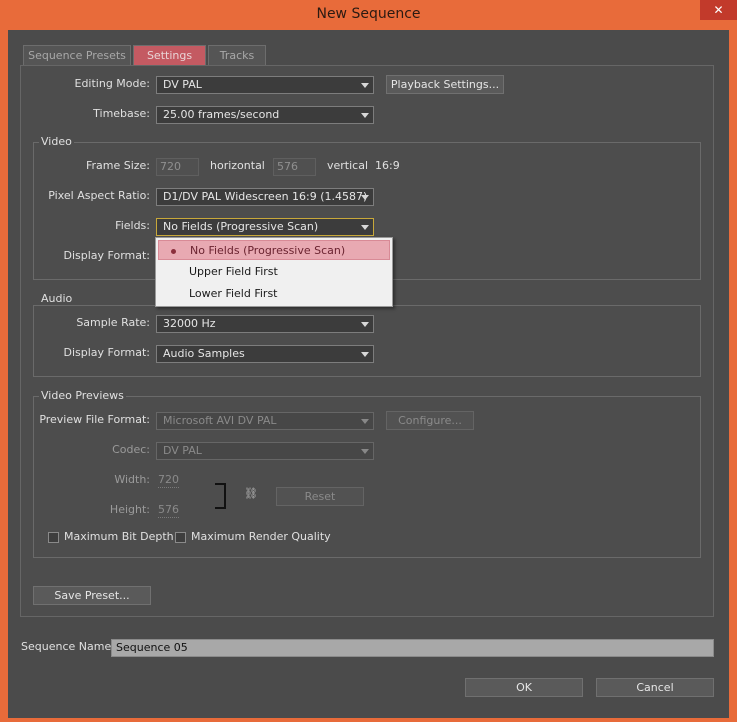 The height and width of the screenshot is (722, 737). I want to click on editing-mode-label: Editing Mode:, so click(112, 83).